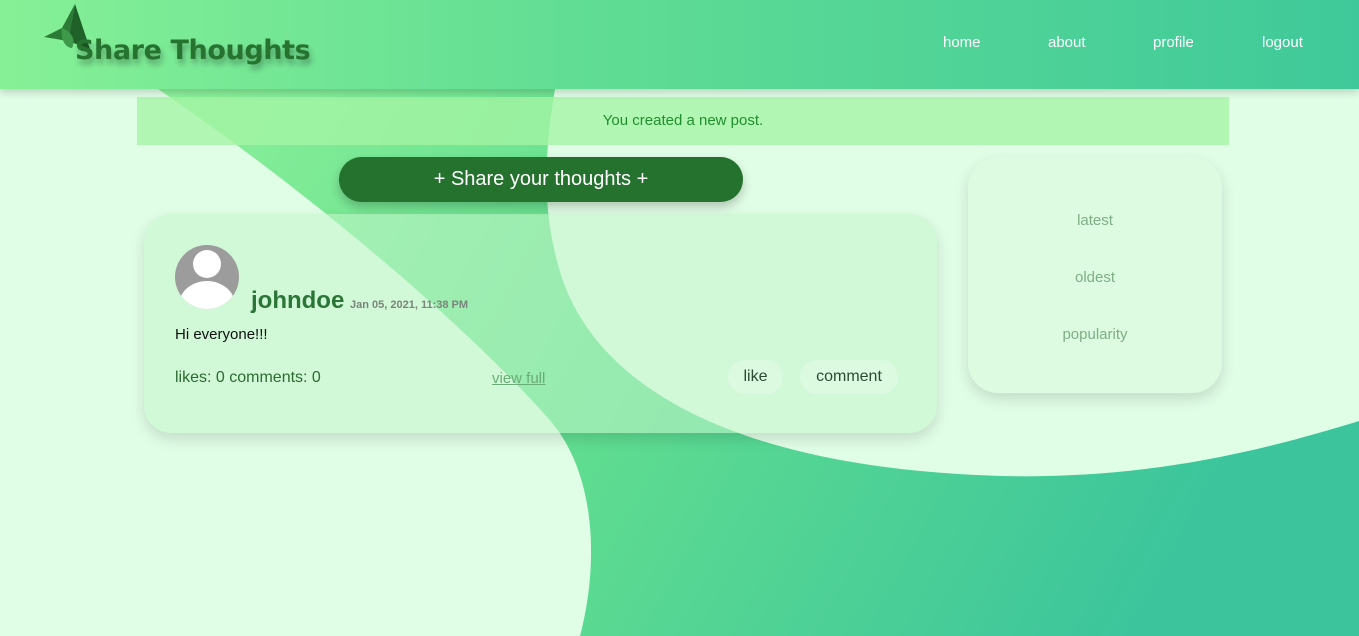  I want to click on post-username: johndoe, so click(297, 301).